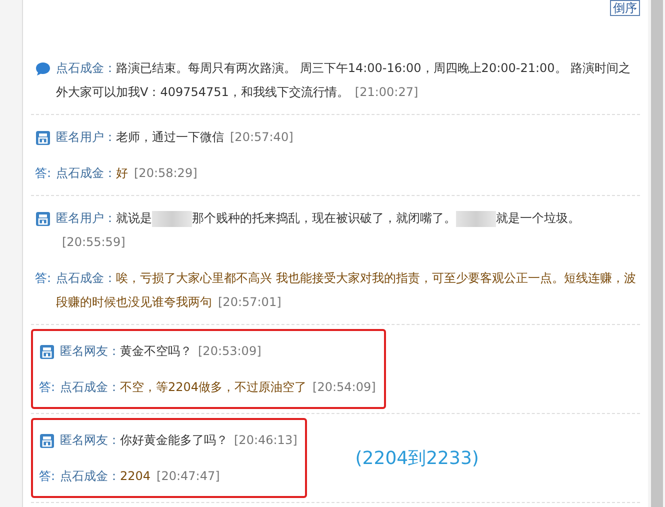  I want to click on sort-button: 倒序, so click(625, 8).